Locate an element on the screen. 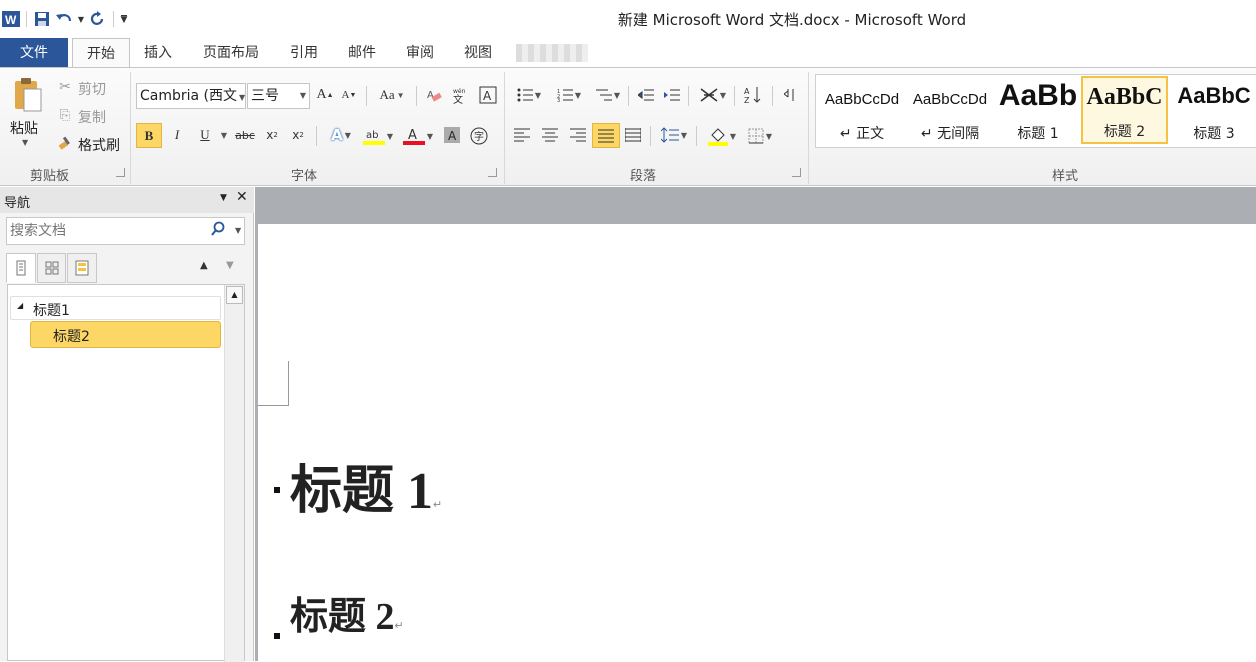  align-right-icon is located at coordinates (578, 135).